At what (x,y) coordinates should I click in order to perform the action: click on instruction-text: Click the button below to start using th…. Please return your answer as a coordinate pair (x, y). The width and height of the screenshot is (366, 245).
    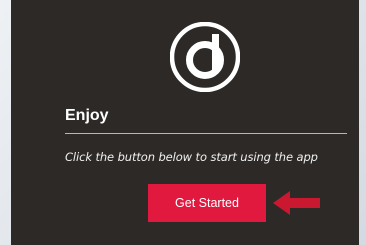
    Looking at the image, I should click on (191, 157).